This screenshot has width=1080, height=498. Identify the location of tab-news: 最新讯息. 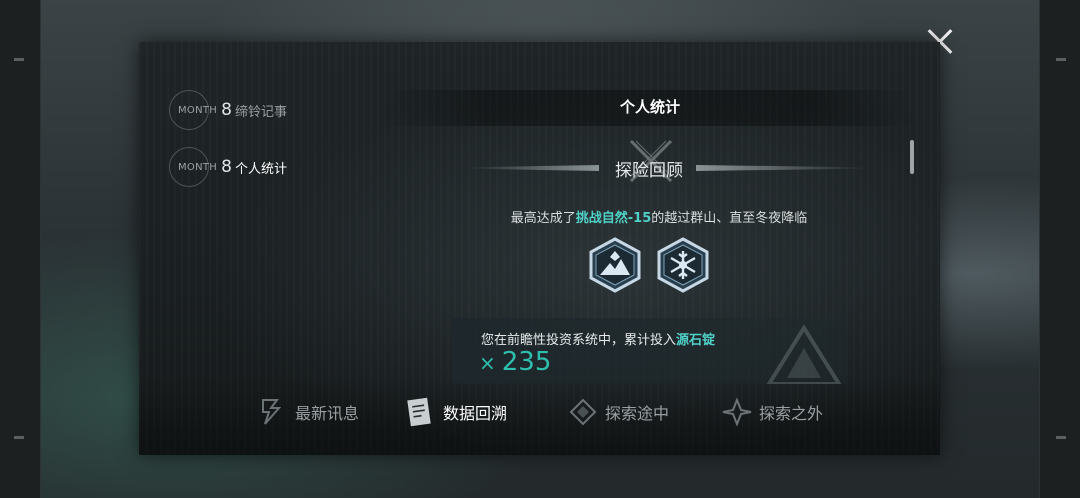
(308, 412).